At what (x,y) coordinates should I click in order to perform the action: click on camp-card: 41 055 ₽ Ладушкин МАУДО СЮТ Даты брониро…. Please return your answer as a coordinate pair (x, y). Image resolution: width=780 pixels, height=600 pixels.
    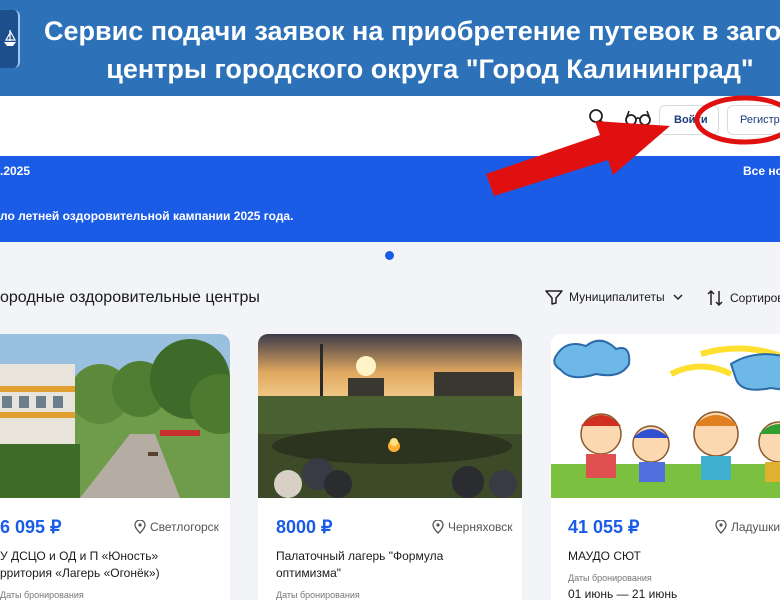
    Looking at the image, I should click on (665, 467).